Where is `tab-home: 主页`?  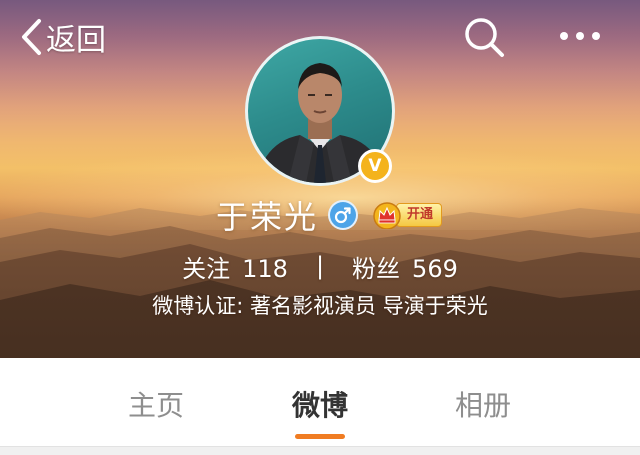 tab-home: 主页 is located at coordinates (156, 404).